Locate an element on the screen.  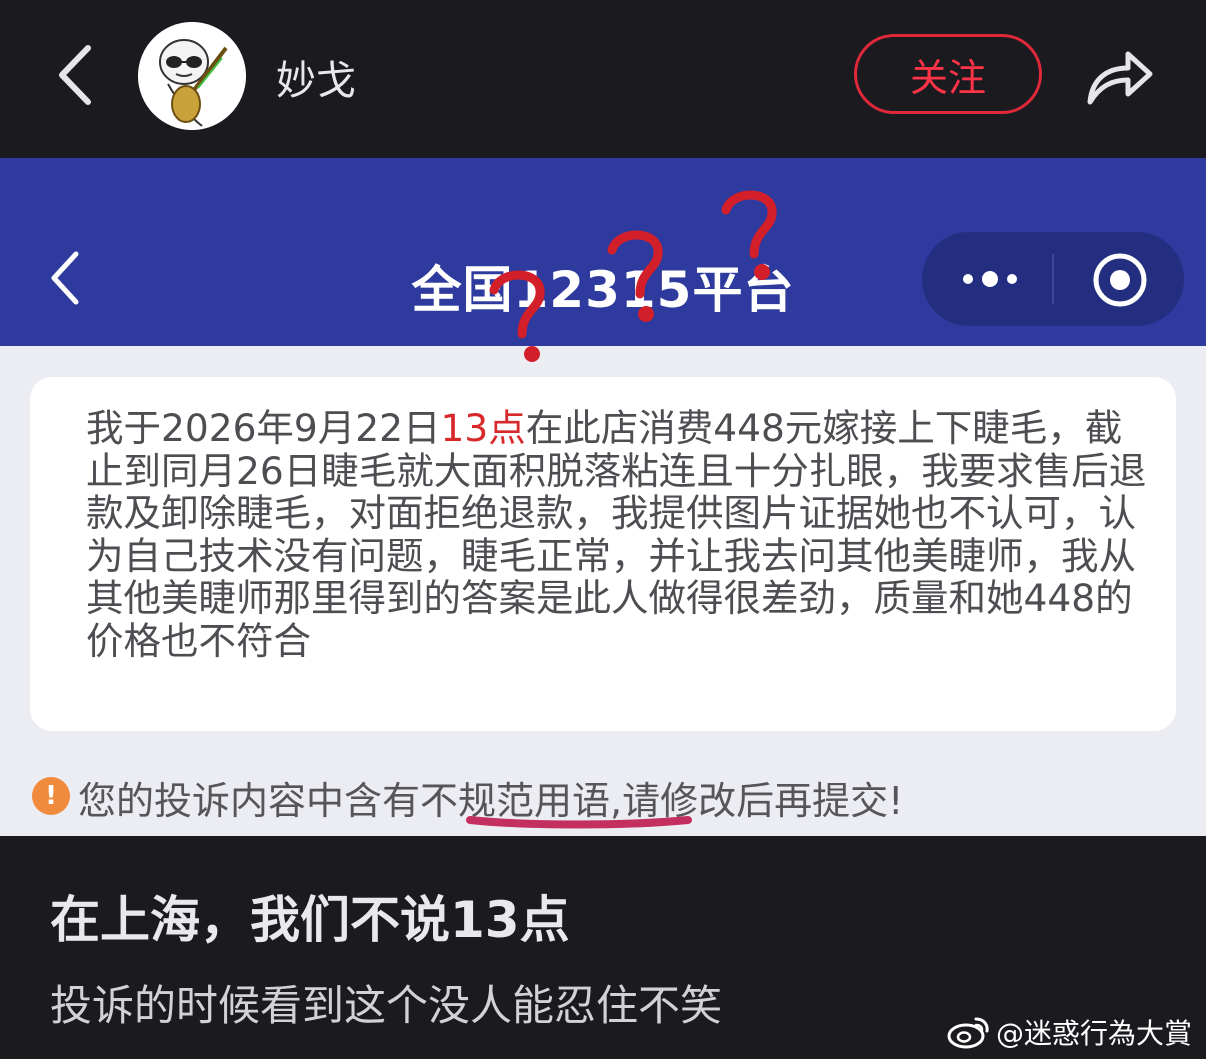
back-arrow-icon is located at coordinates (78, 75).